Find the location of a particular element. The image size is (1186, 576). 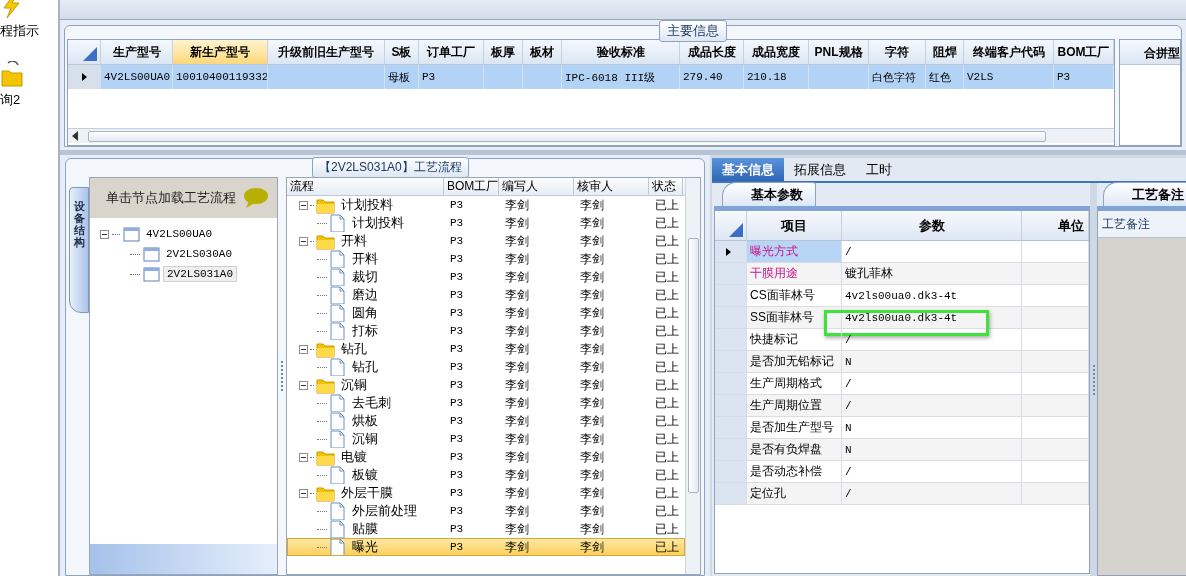

column-header: 新生产型号 is located at coordinates (220, 52).